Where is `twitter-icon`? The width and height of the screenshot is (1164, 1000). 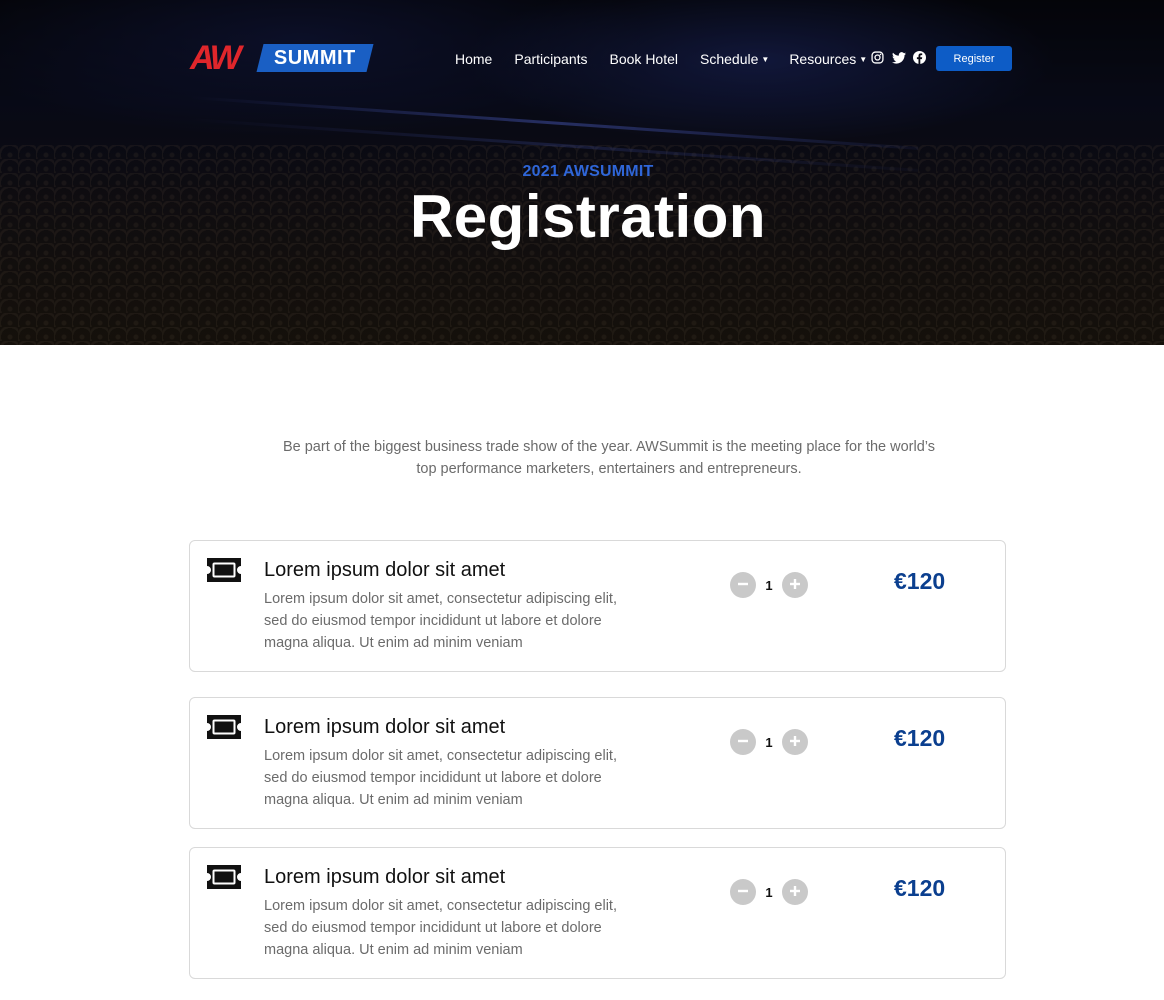 twitter-icon is located at coordinates (898, 57).